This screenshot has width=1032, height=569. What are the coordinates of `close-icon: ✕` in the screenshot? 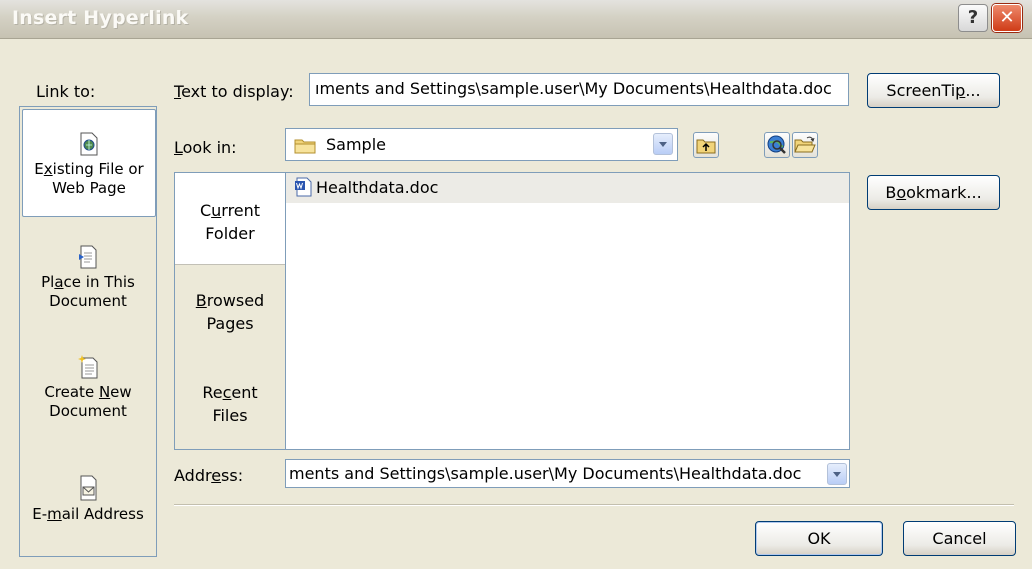 It's located at (1007, 17).